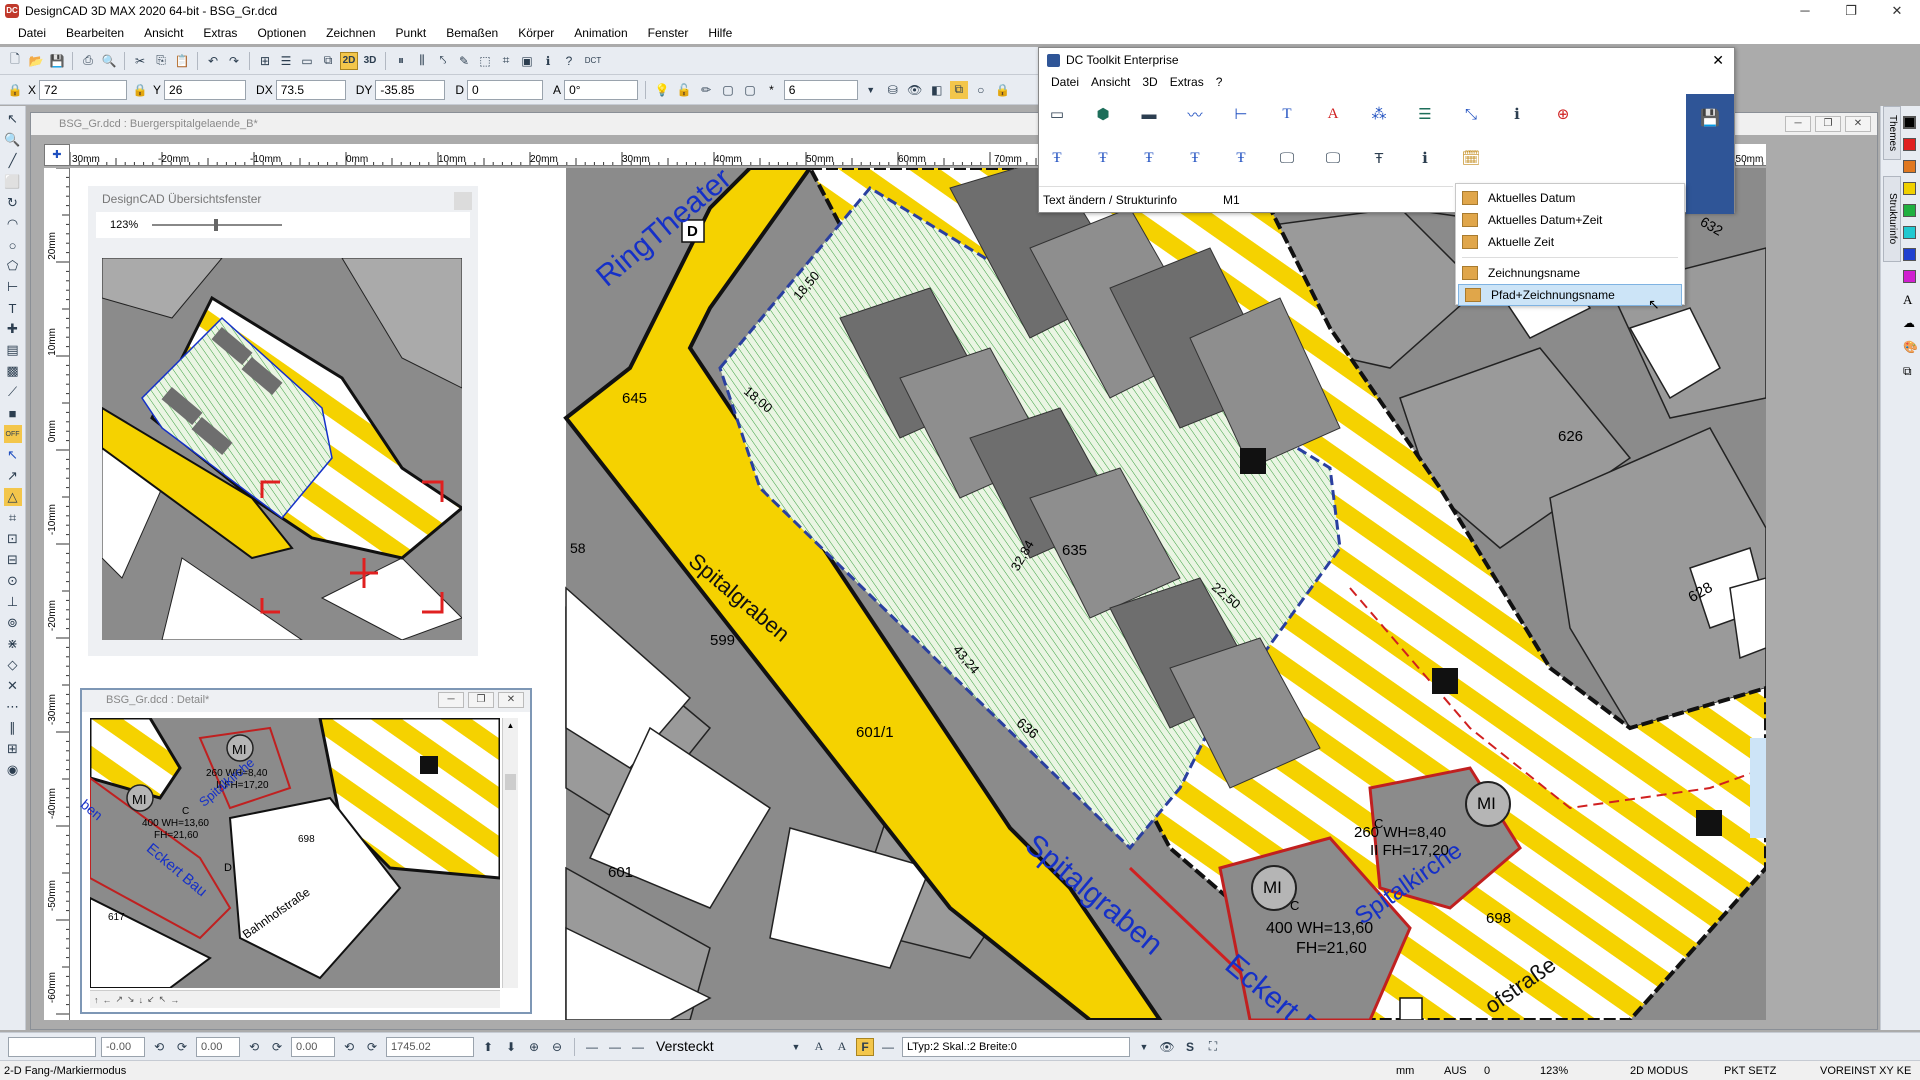 The width and height of the screenshot is (1920, 1080). I want to click on frame-tool-icon: ▭, so click(1057, 114).